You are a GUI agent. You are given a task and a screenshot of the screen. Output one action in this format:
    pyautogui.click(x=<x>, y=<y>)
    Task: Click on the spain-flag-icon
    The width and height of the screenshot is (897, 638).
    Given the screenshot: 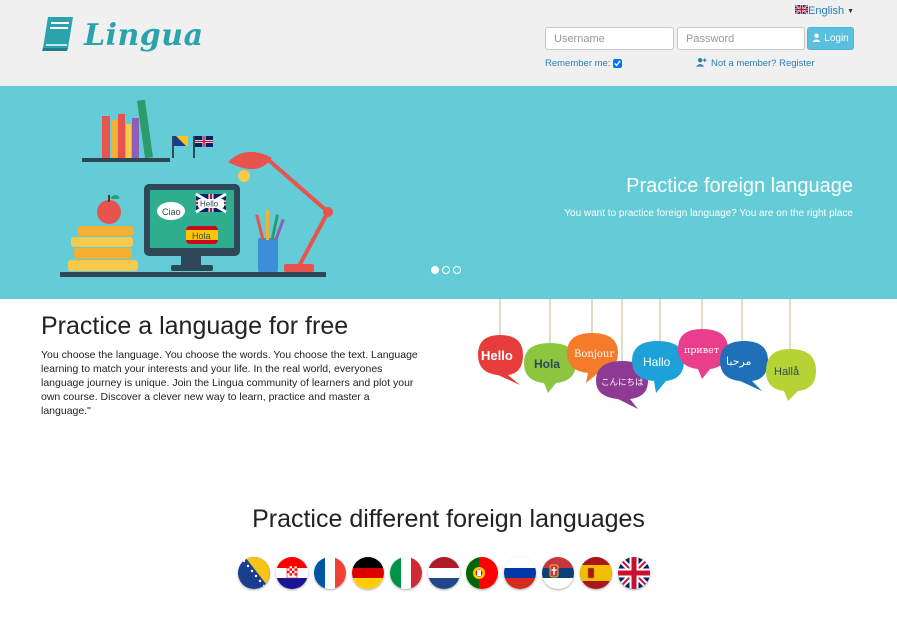 What is the action you would take?
    pyautogui.click(x=596, y=573)
    